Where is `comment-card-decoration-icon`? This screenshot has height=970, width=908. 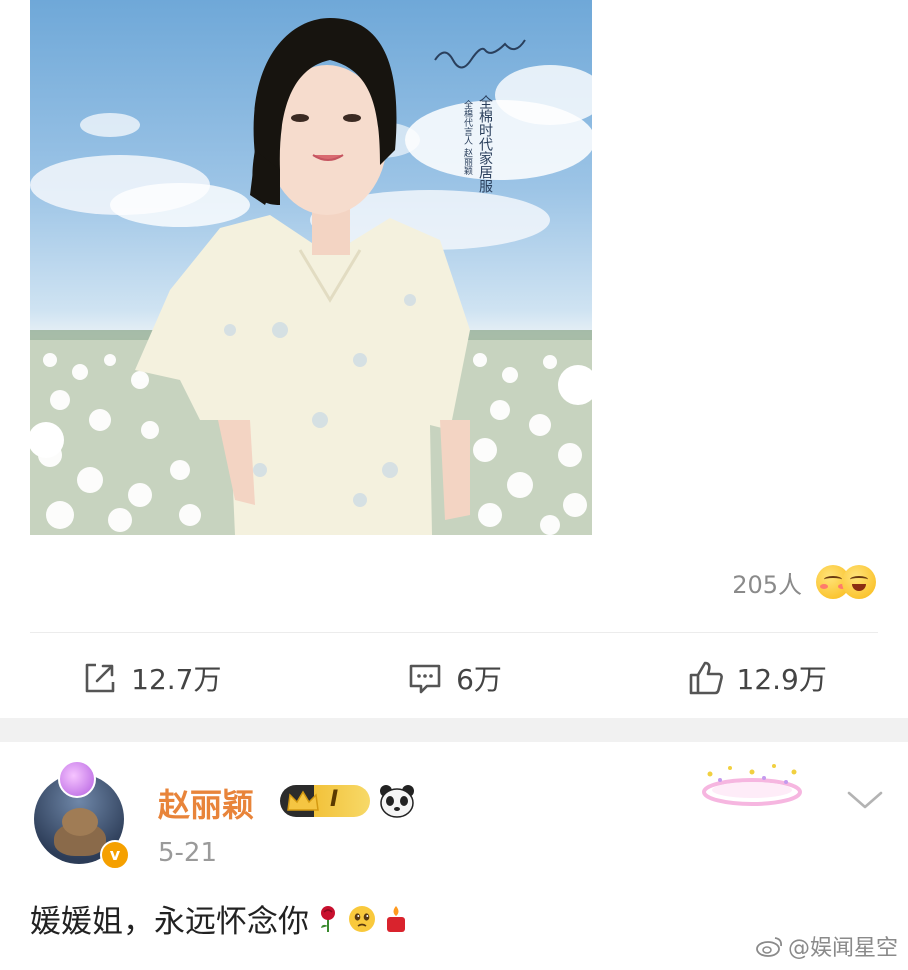
comment-card-decoration-icon is located at coordinates (752, 785).